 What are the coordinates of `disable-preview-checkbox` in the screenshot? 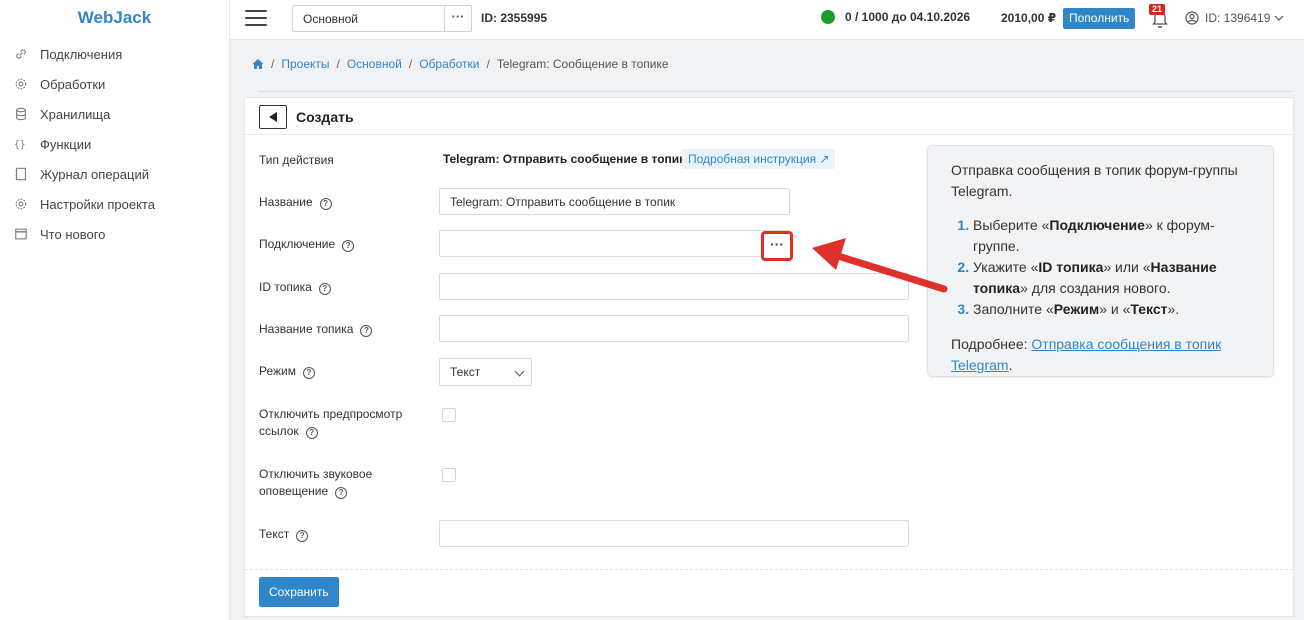 It's located at (449, 415).